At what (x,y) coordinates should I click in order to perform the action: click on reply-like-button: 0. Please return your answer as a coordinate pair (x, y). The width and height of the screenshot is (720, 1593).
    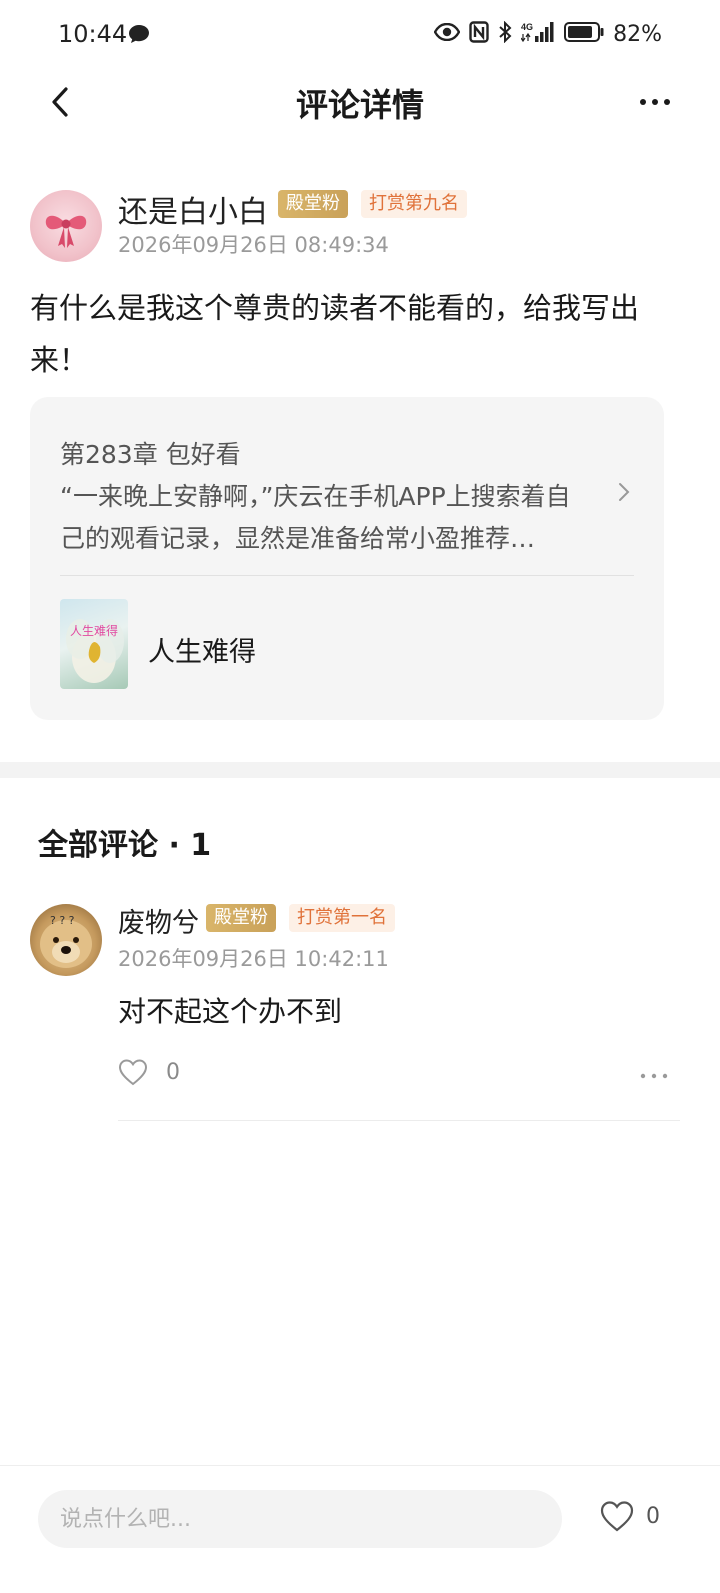
    Looking at the image, I should click on (149, 1072).